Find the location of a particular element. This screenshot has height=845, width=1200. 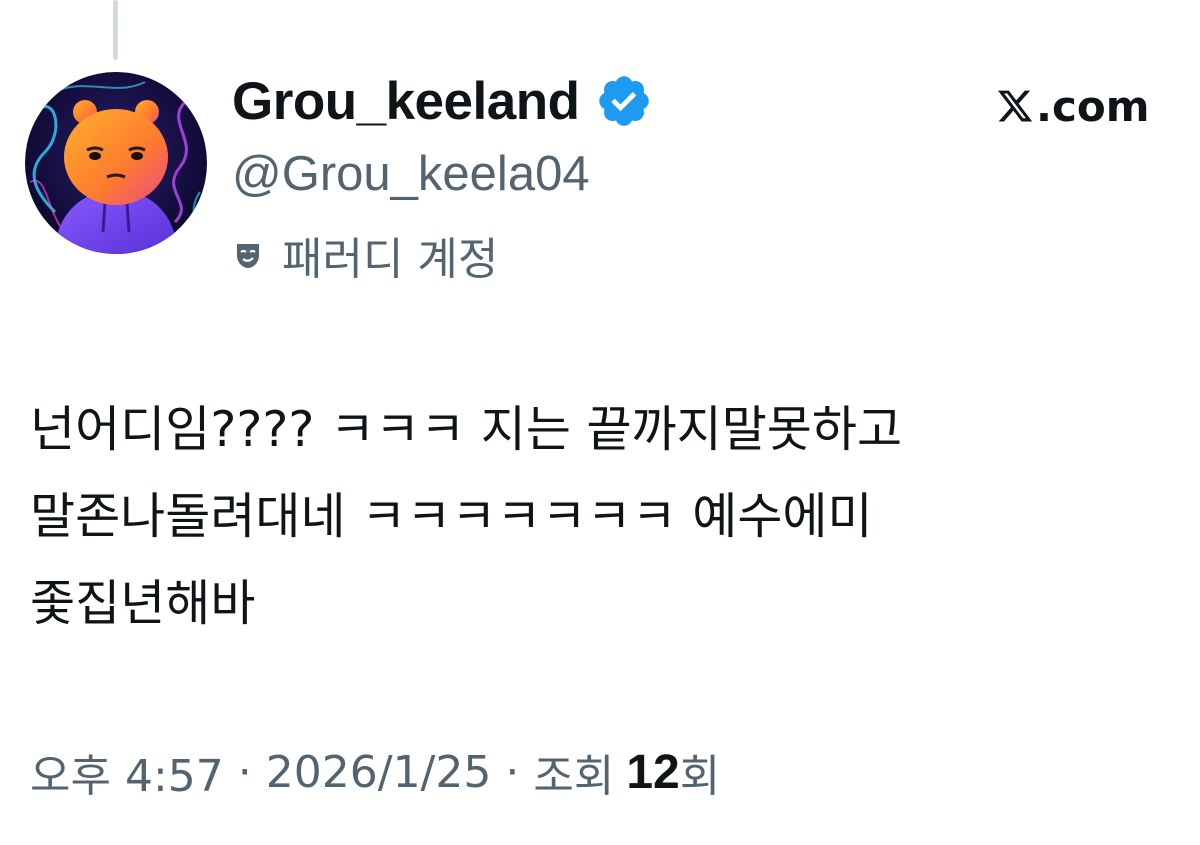

views-prefix: 조회 is located at coordinates (574, 776).